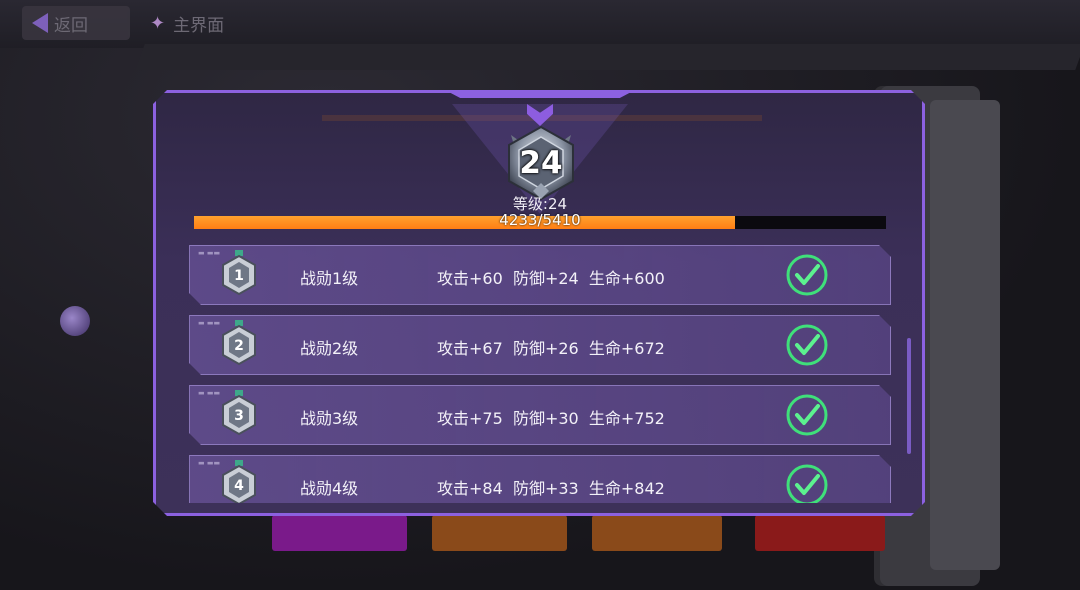  Describe the element at coordinates (158, 23) in the screenshot. I see `star-icon: ✦` at that location.